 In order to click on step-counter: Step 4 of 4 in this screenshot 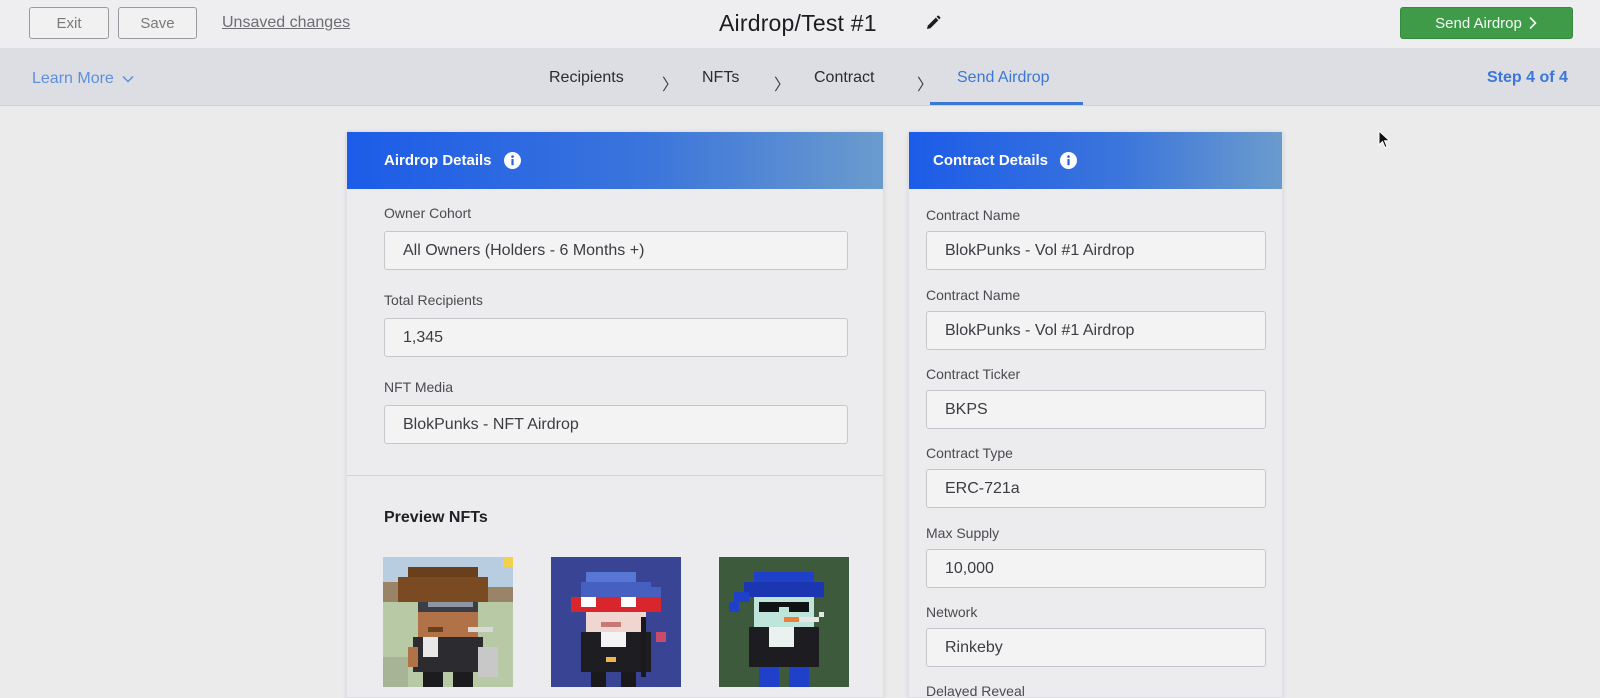, I will do `click(1527, 77)`.